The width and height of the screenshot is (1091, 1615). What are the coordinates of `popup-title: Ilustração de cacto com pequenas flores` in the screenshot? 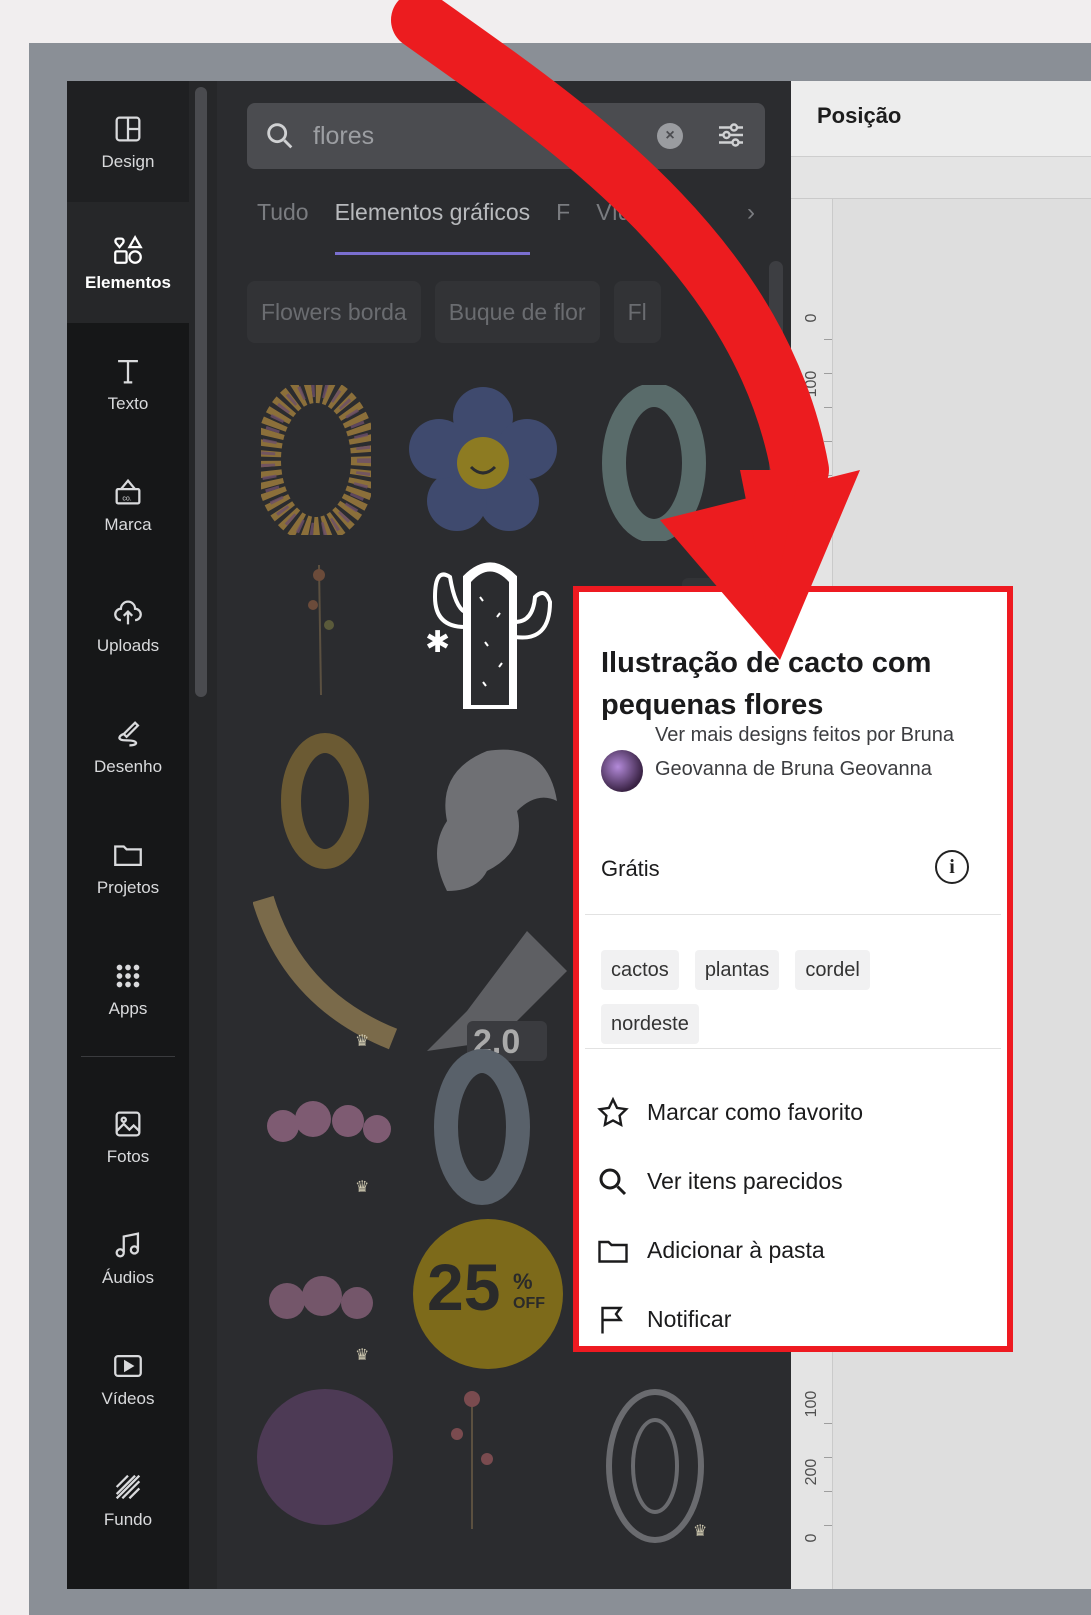 It's located at (766, 684).